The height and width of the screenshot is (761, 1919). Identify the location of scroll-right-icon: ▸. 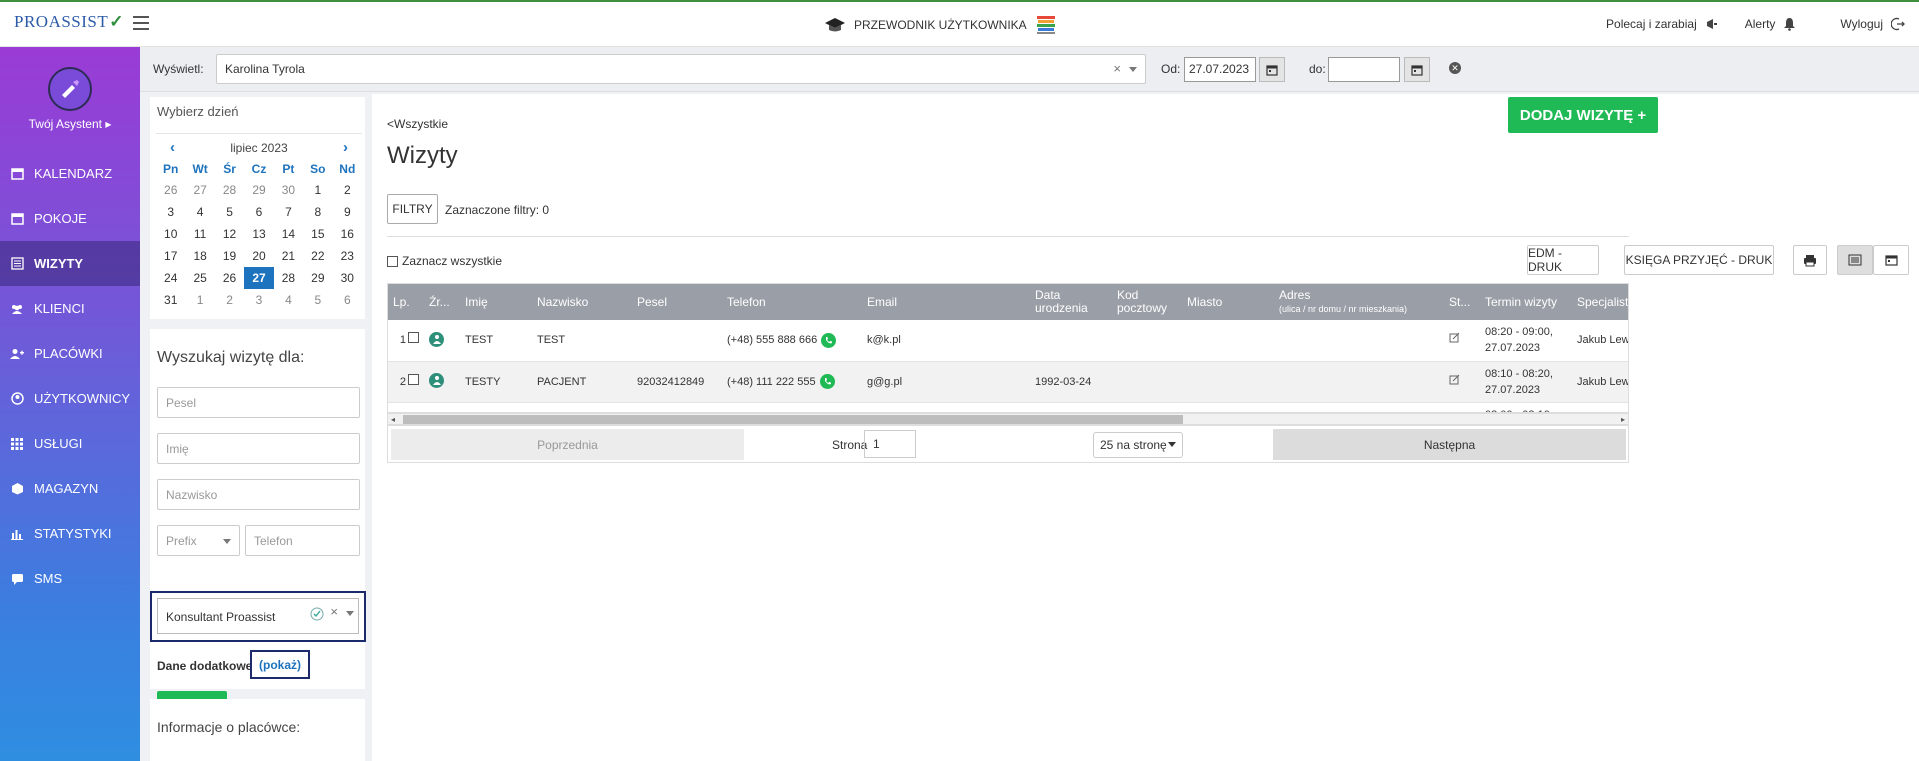
(1623, 419).